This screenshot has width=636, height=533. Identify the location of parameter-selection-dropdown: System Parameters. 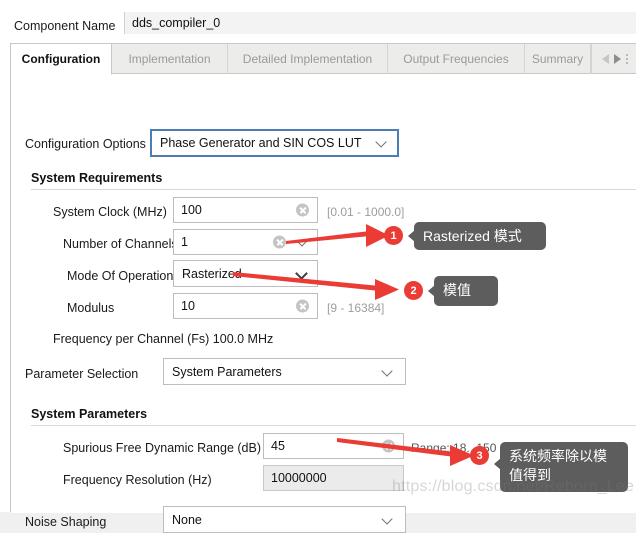
(284, 371).